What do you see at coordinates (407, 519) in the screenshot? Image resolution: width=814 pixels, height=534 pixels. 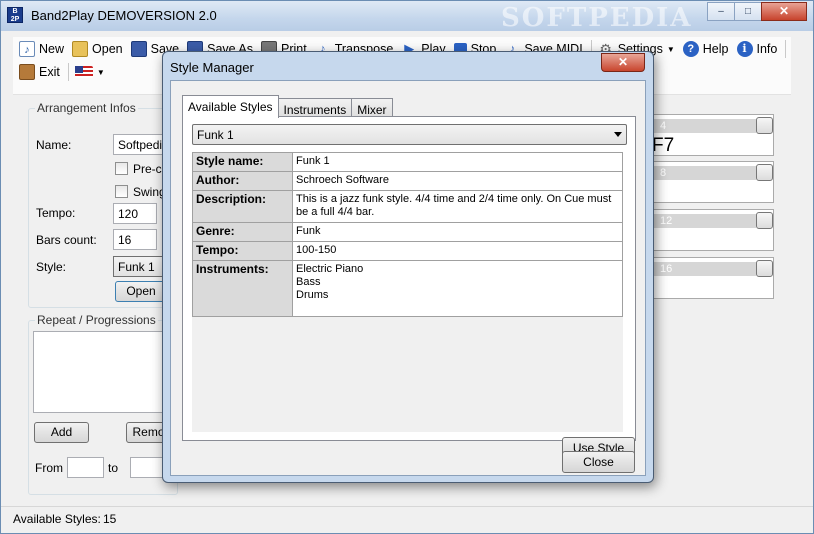 I see `status-bar: Available Styles: 15` at bounding box center [407, 519].